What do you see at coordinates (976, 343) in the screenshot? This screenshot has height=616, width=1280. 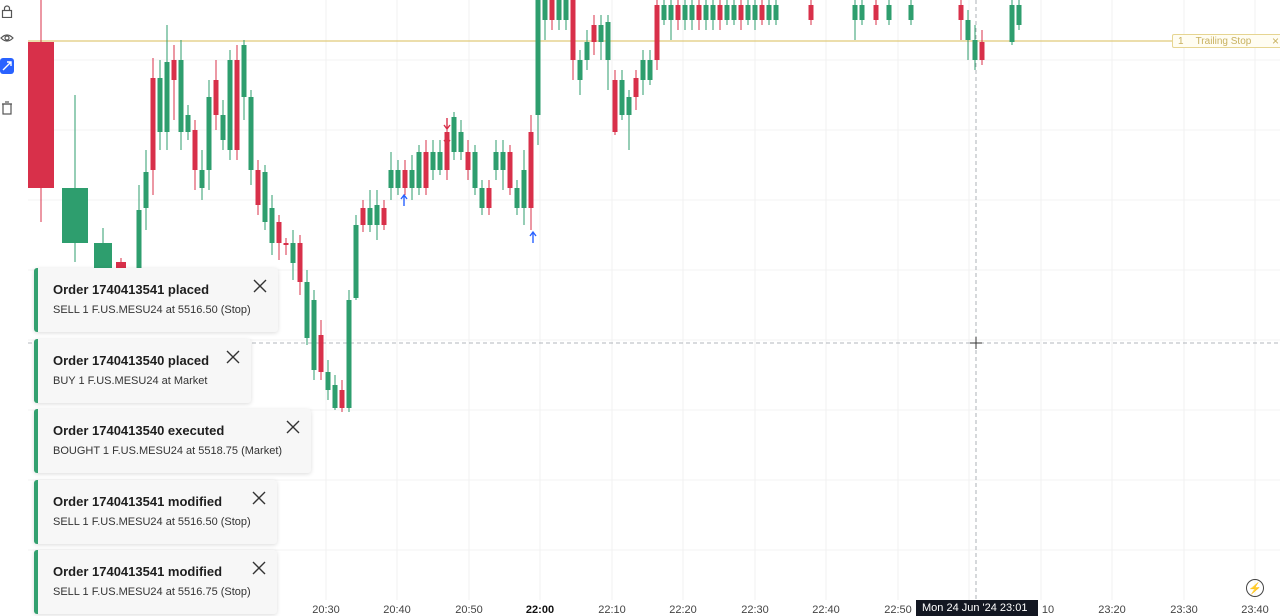 I see `crosshair-center-icon` at bounding box center [976, 343].